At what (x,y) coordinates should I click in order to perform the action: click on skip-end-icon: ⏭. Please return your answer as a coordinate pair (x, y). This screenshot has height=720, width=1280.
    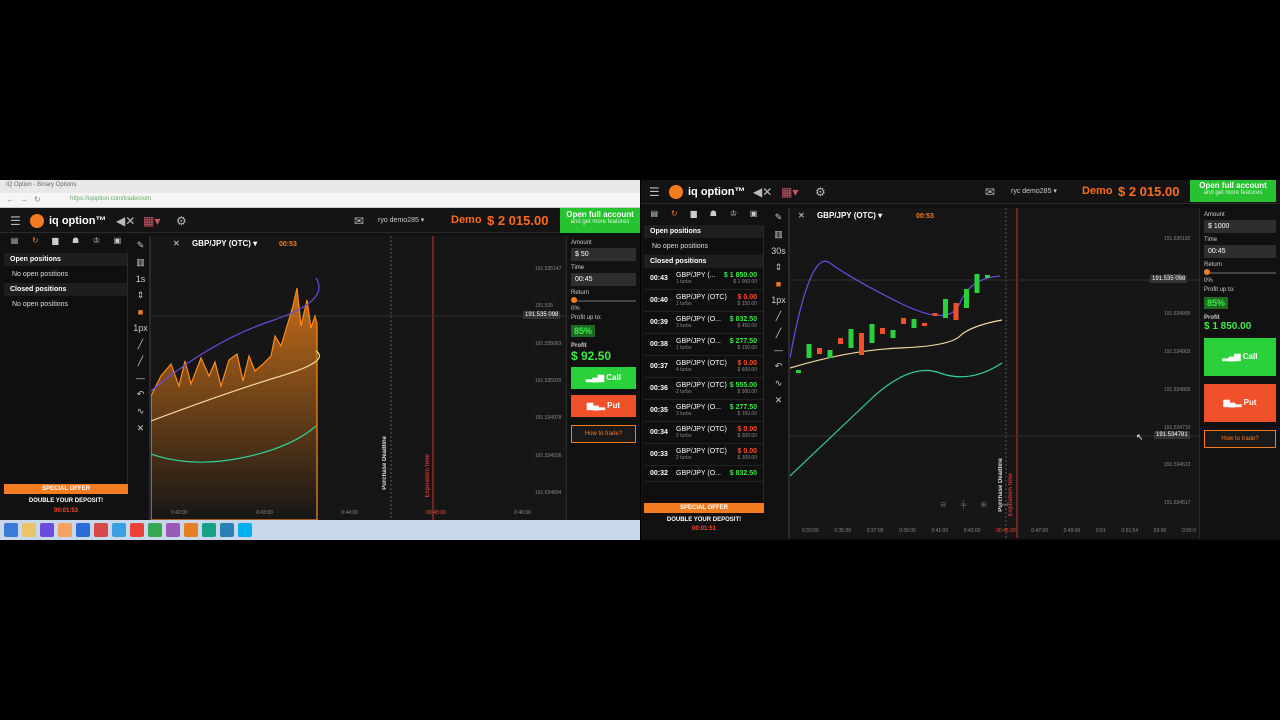
    Looking at the image, I should click on (1004, 505).